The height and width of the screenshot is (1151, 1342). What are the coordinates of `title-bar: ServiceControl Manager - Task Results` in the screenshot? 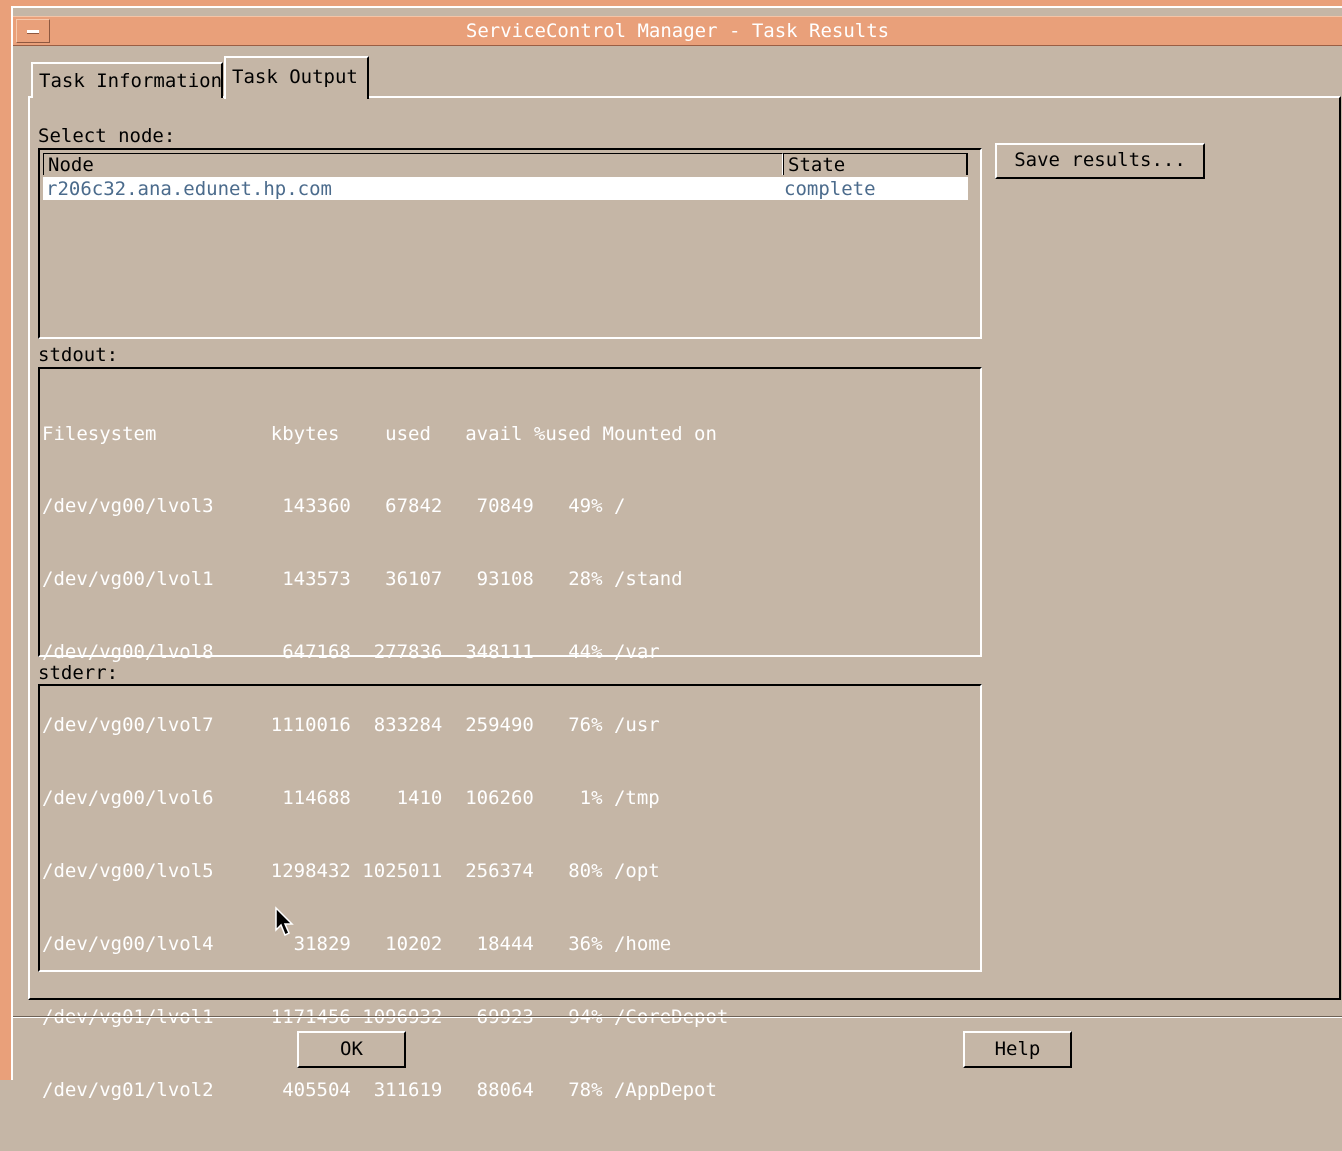 It's located at (677, 31).